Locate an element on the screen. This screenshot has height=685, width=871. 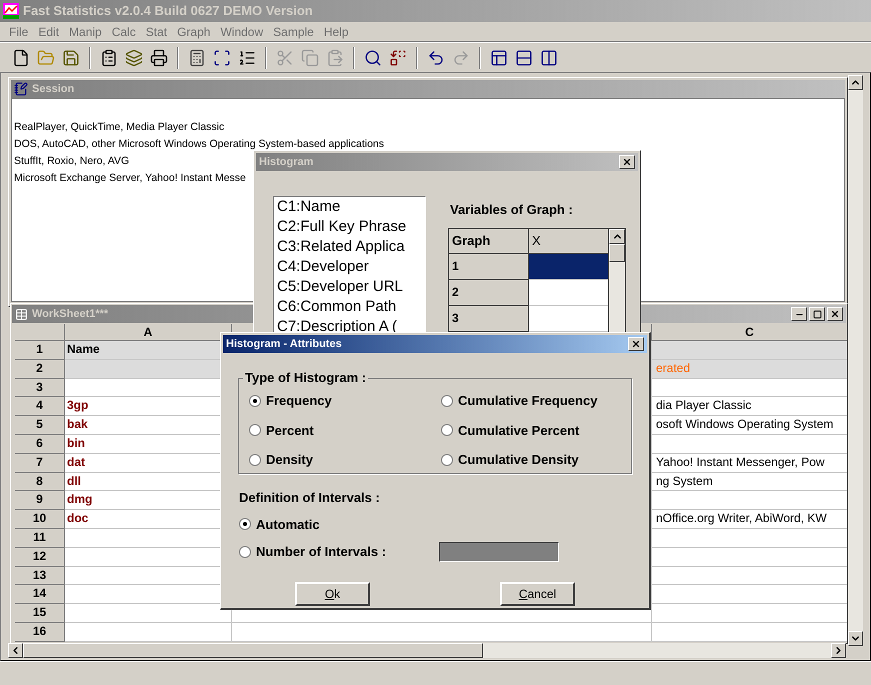
list-item: C3:Related Applica is located at coordinates (351, 247).